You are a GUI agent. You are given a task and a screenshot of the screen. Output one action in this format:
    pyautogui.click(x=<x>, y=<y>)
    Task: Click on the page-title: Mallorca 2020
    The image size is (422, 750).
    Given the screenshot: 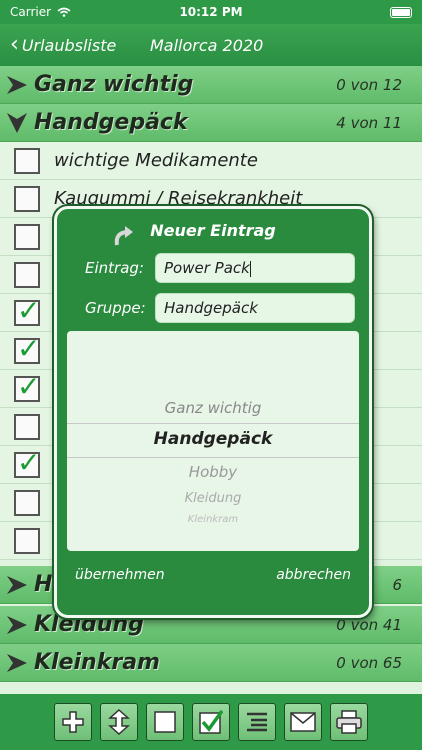 What is the action you would take?
    pyautogui.click(x=207, y=45)
    